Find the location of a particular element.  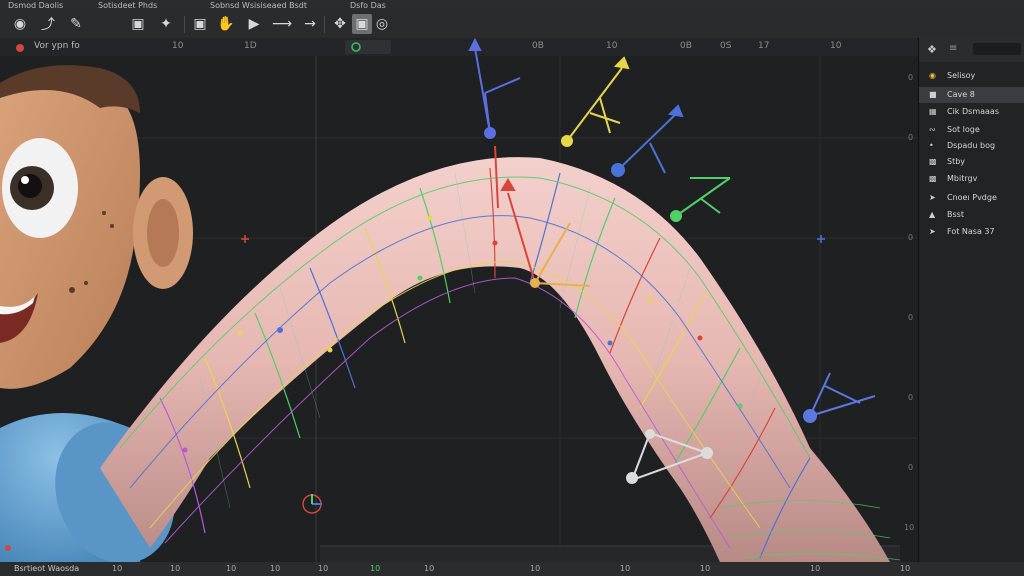

viewport-label: Vor ypn fo is located at coordinates (57, 46).